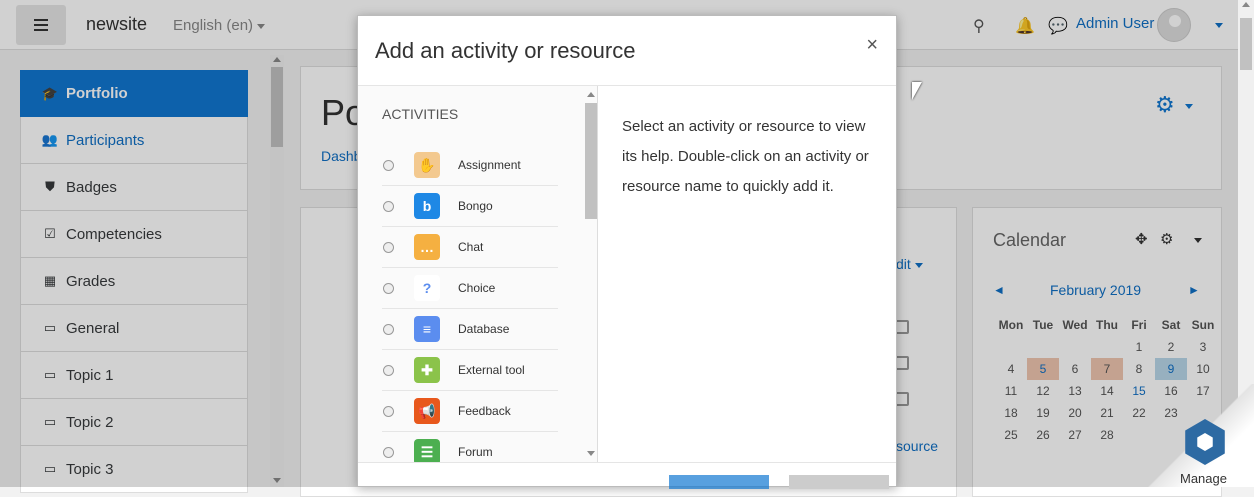 Image resolution: width=1254 pixels, height=497 pixels. I want to click on activity-option-feedback: 📢 Feedback, so click(470, 411).